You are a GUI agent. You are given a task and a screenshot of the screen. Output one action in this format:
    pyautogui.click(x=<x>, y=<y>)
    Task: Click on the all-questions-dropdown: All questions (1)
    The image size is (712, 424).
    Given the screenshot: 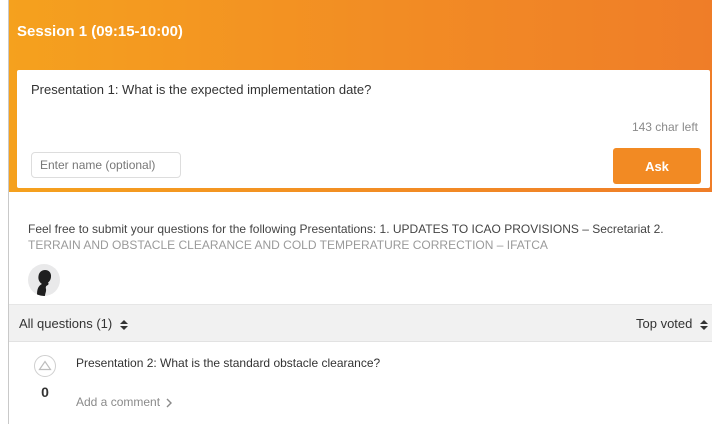 What is the action you would take?
    pyautogui.click(x=73, y=323)
    